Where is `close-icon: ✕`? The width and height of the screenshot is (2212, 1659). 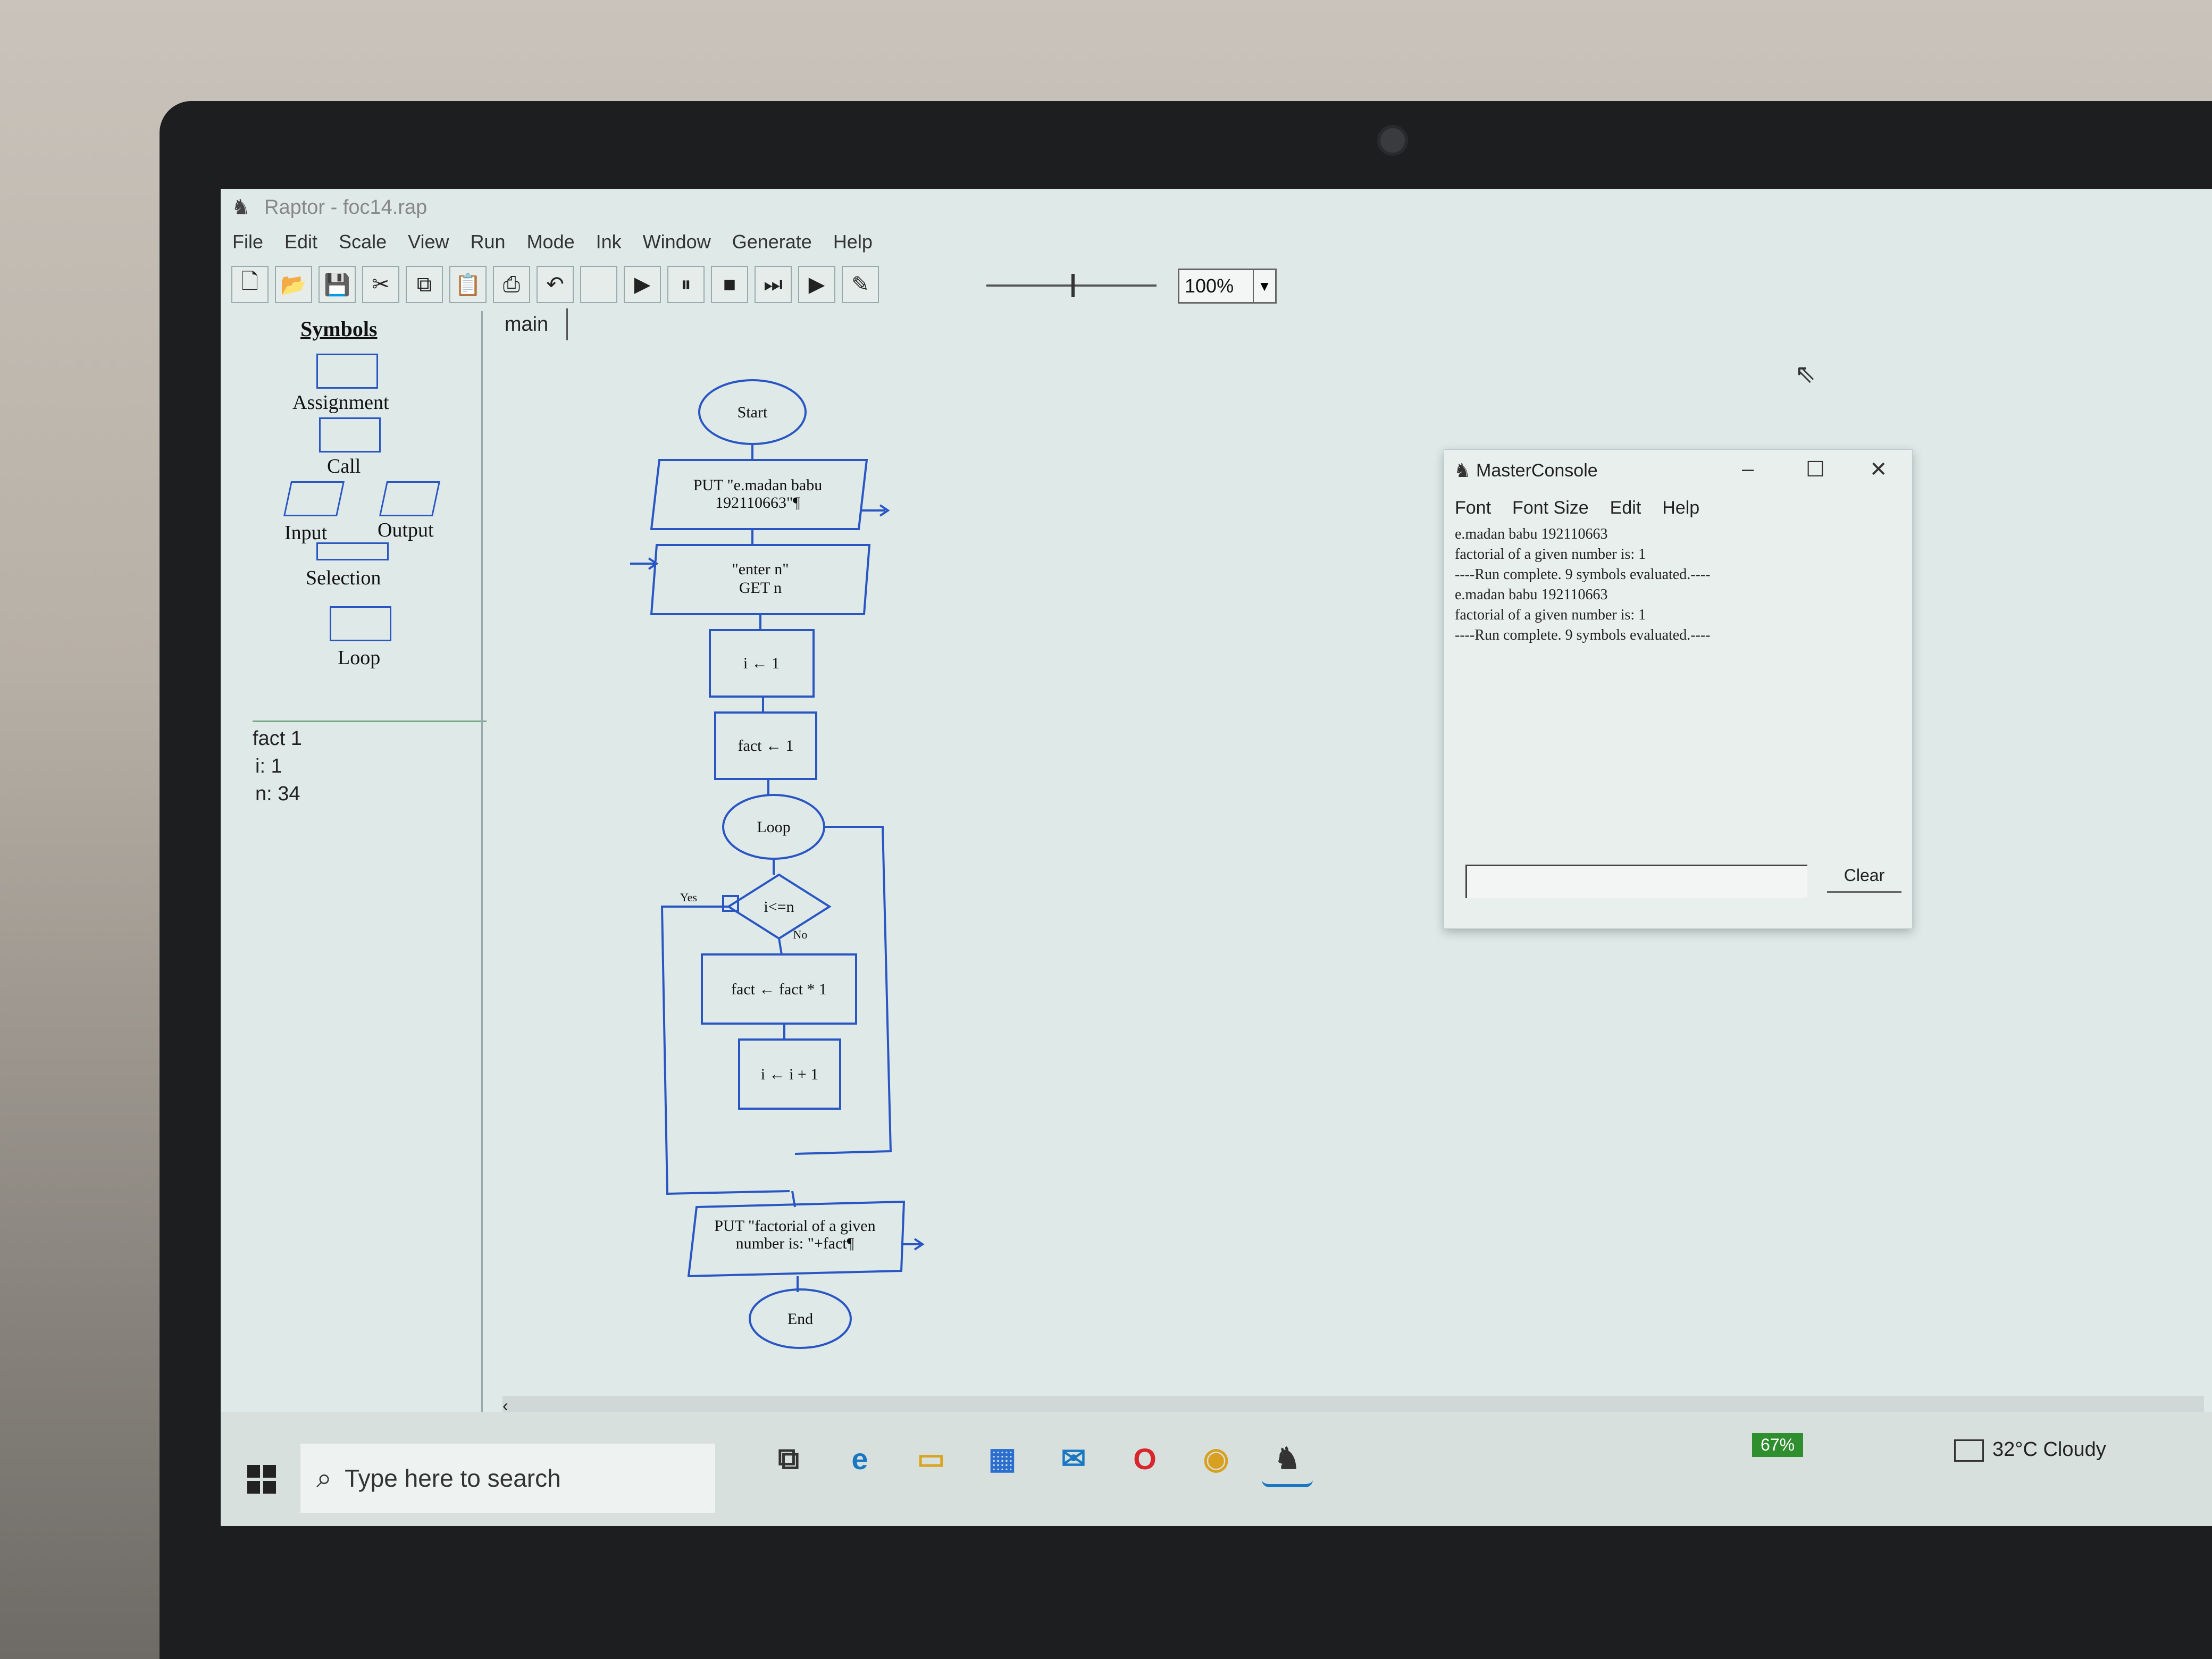
close-icon: ✕ is located at coordinates (1879, 469).